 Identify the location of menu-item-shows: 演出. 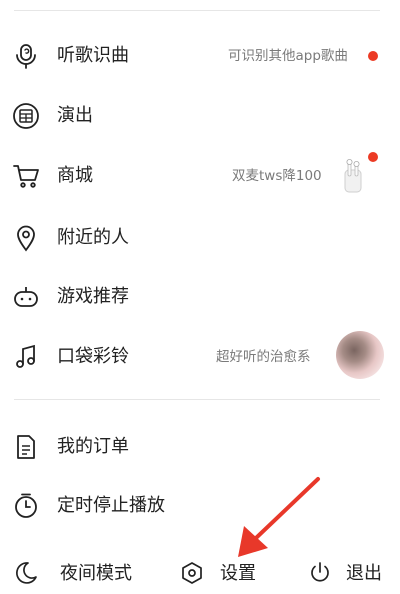
(200, 116).